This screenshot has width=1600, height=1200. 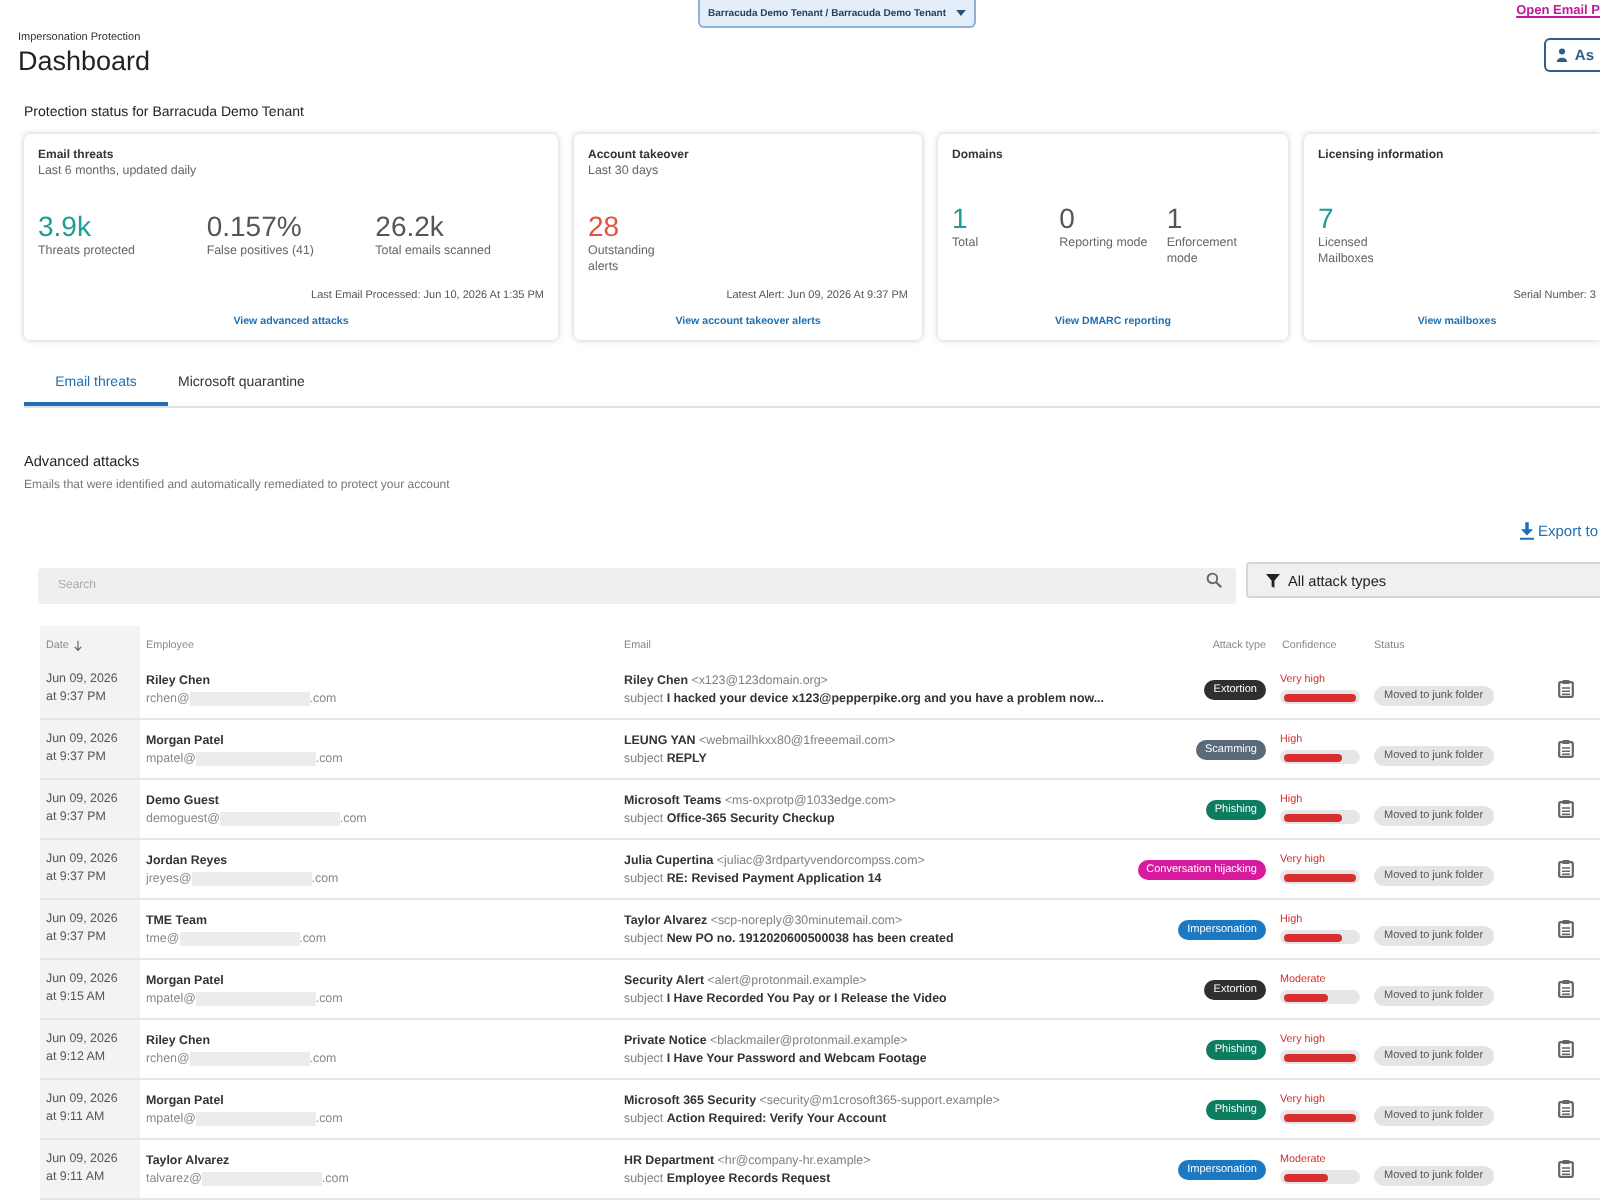 What do you see at coordinates (65, 227) in the screenshot?
I see `stat-value: 3.9k` at bounding box center [65, 227].